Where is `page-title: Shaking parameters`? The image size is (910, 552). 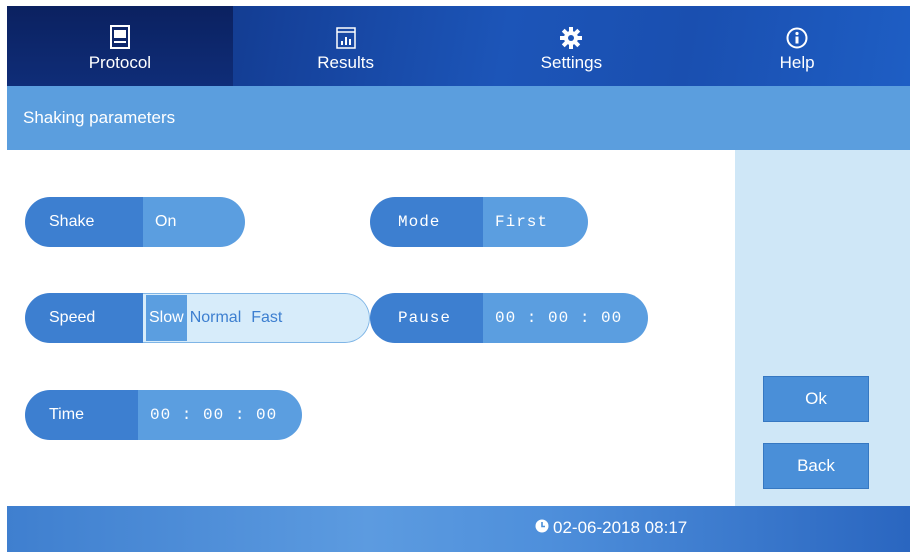
page-title: Shaking parameters is located at coordinates (99, 117).